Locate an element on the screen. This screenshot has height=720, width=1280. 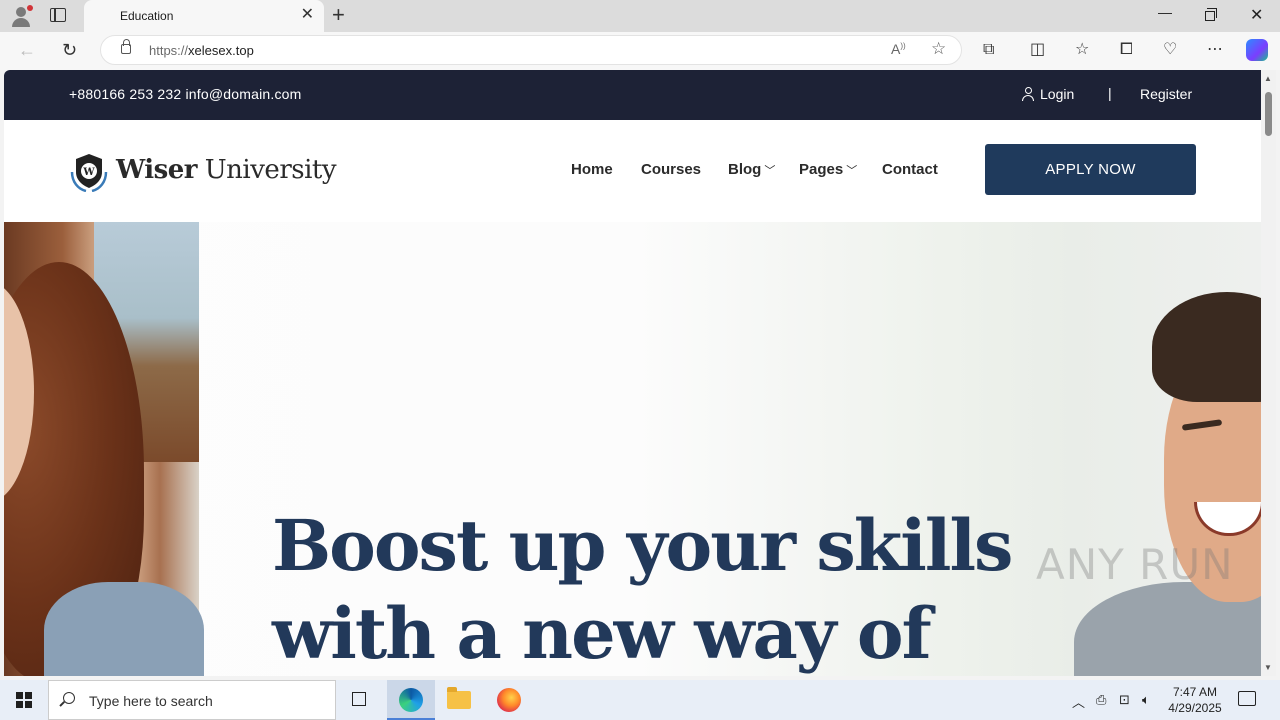
apply-now-button: APPLY NOW is located at coordinates (1090, 169).